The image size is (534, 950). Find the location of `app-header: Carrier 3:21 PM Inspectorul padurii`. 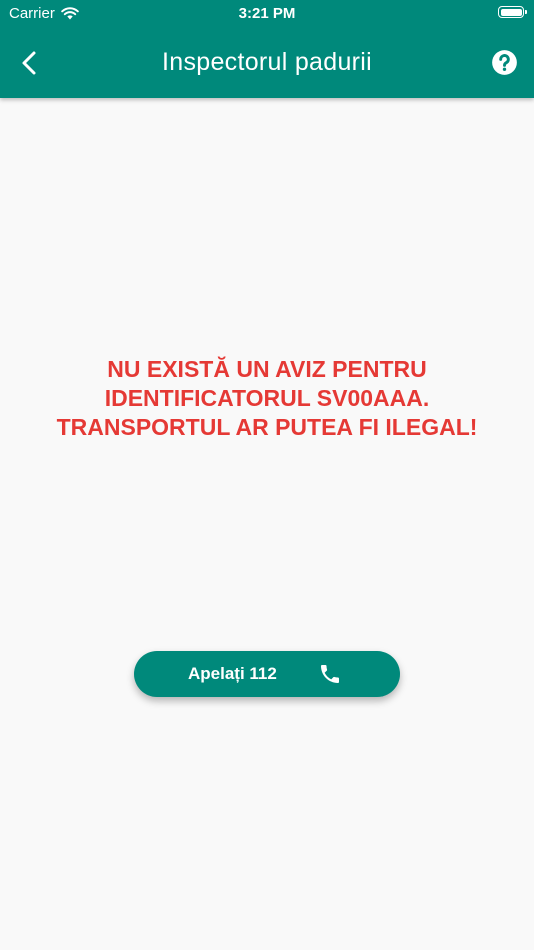

app-header: Carrier 3:21 PM Inspectorul padurii is located at coordinates (267, 49).